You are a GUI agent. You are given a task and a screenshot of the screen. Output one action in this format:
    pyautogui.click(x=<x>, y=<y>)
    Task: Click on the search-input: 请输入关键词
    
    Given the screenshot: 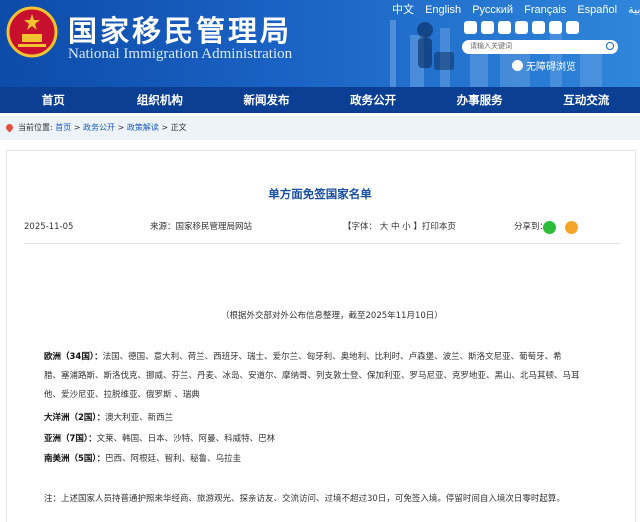 What is the action you would take?
    pyautogui.click(x=540, y=47)
    